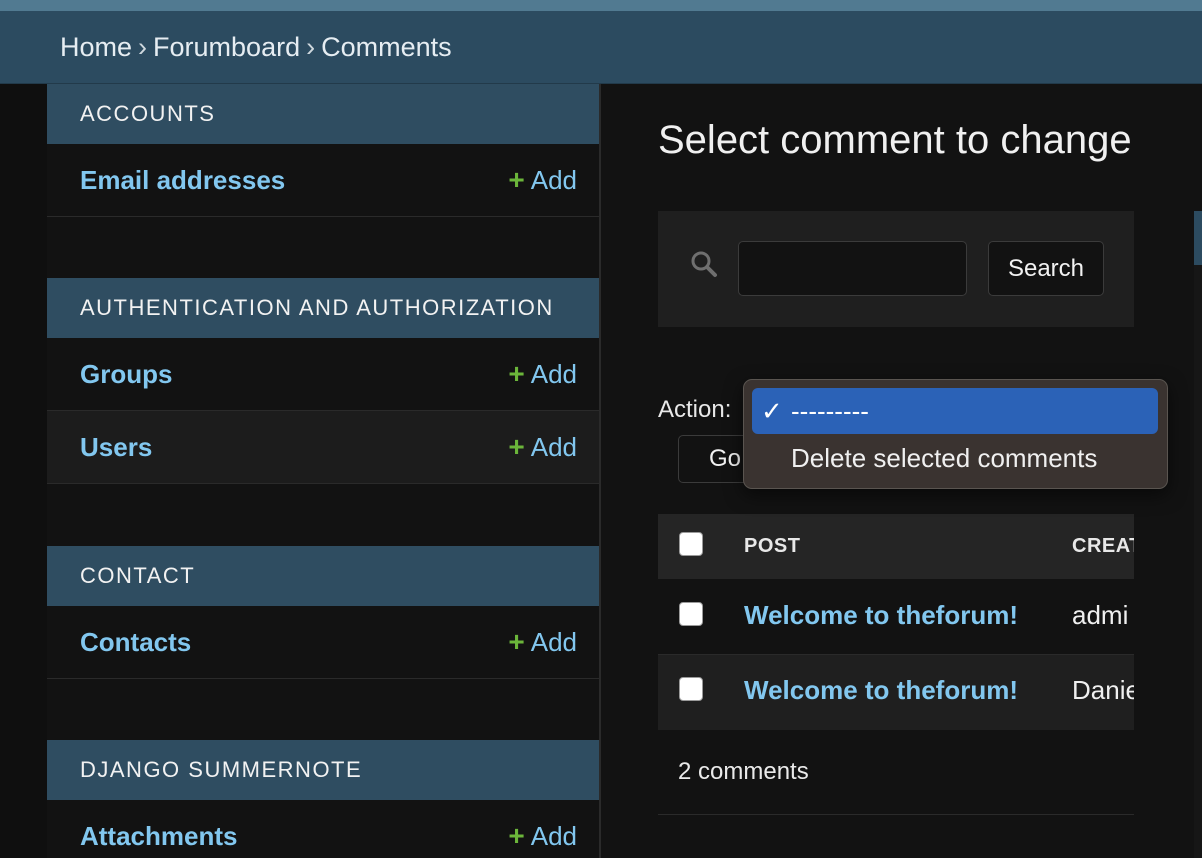 The height and width of the screenshot is (858, 1202). Describe the element at coordinates (895, 140) in the screenshot. I see `page-title: Select comment to change` at that location.